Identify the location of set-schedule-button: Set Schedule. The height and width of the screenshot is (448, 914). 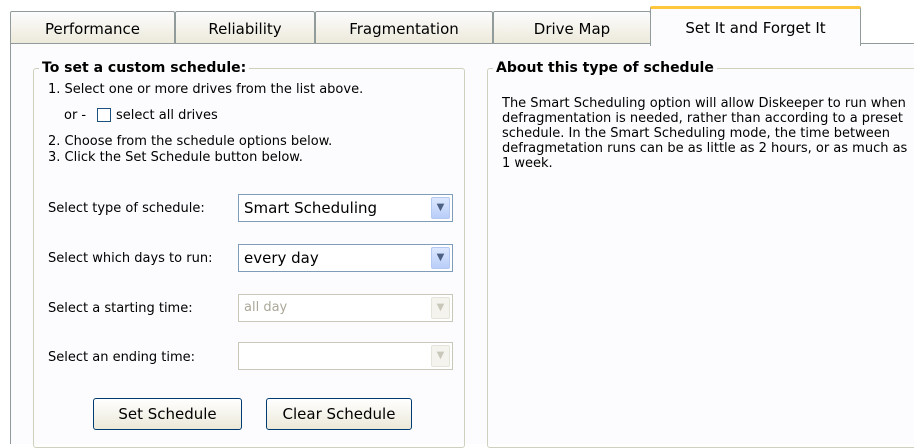
(167, 414).